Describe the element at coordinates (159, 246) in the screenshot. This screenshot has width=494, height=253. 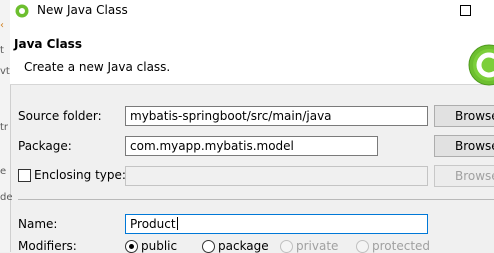
I see `modifier-public-label: public` at that location.